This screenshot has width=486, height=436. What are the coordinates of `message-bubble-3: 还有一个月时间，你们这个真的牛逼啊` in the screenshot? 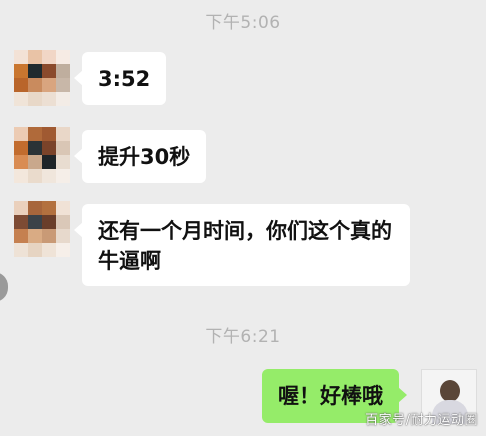 It's located at (242, 245).